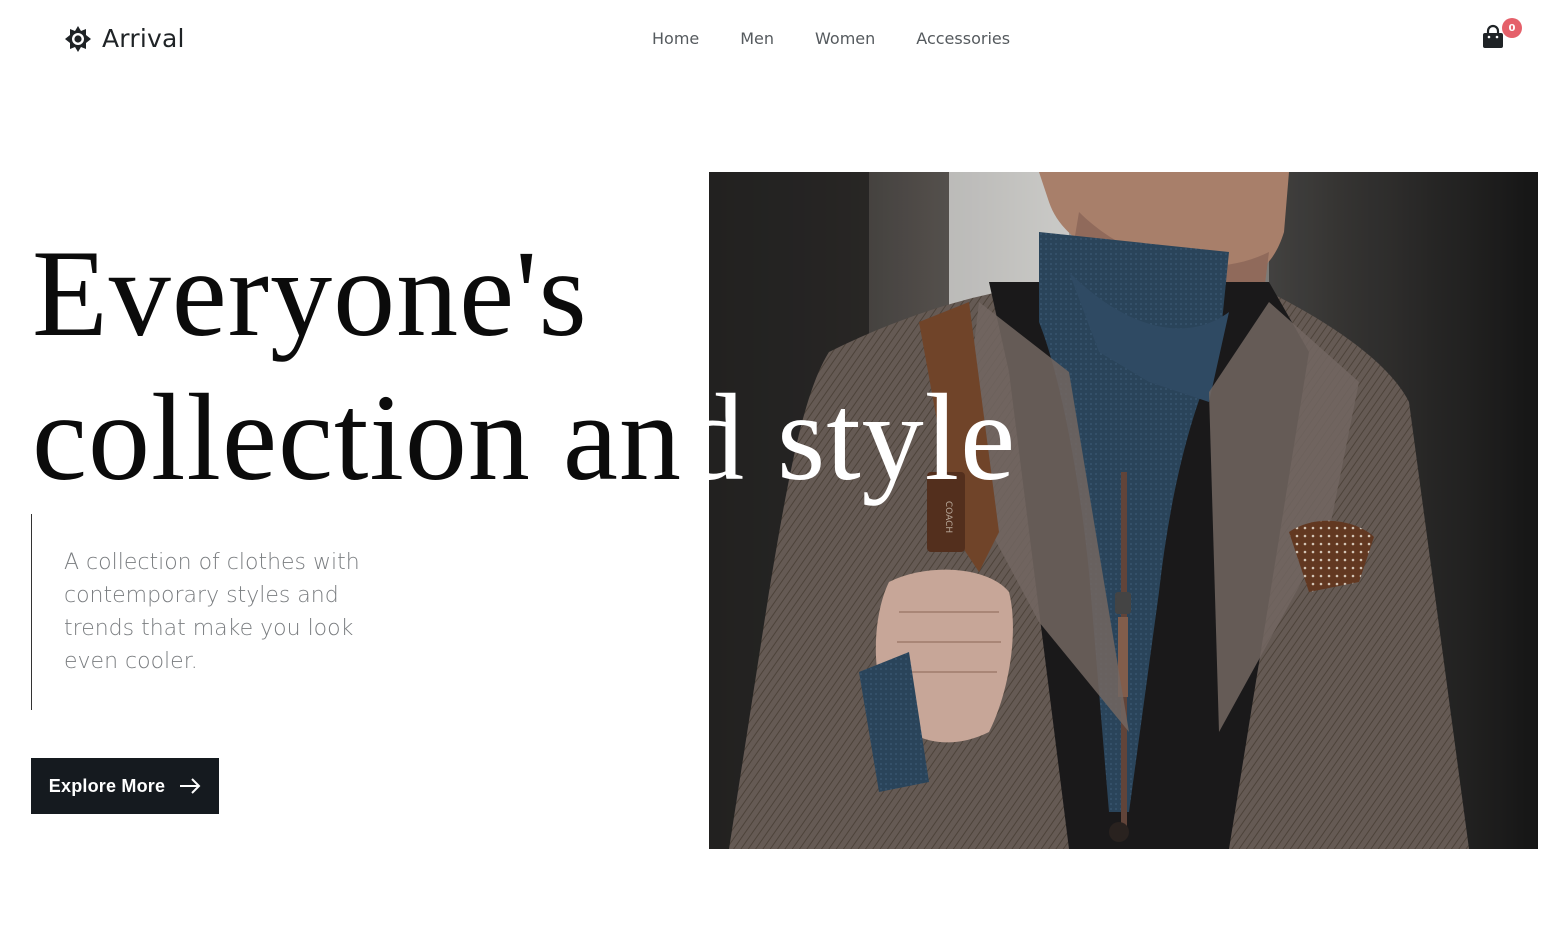 Image resolution: width=1568 pixels, height=940 pixels. I want to click on headline-line-2-light: d style, so click(849, 437).